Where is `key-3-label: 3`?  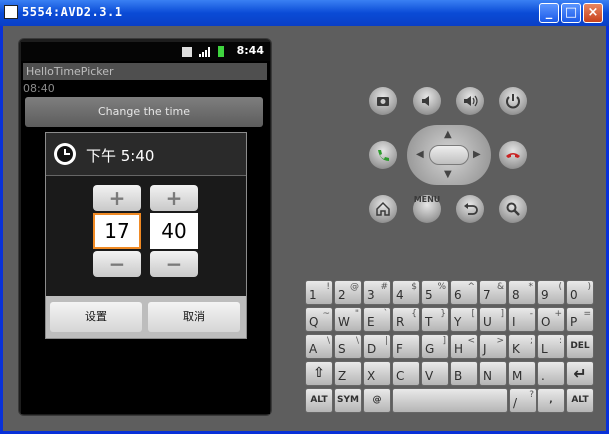
key-3-label: 3 is located at coordinates (371, 295).